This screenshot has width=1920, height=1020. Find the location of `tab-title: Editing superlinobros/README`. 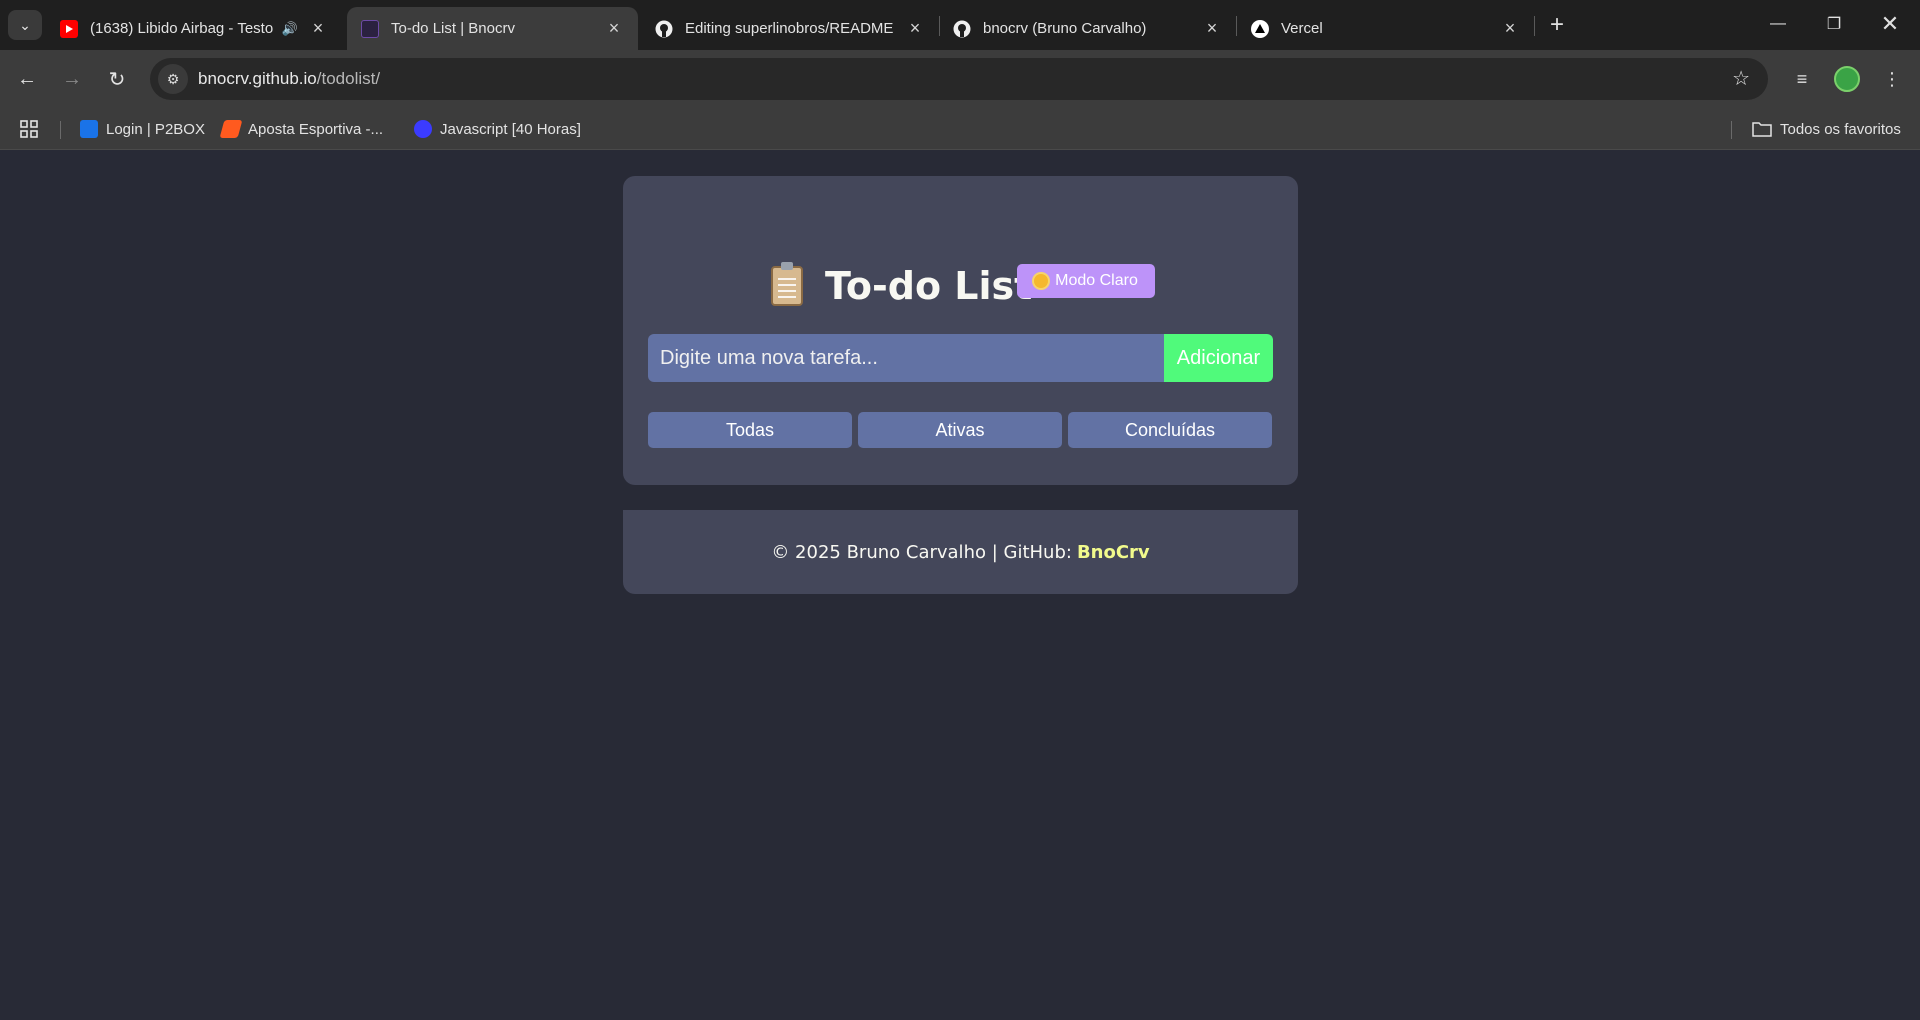

tab-title: Editing superlinobros/README is located at coordinates (789, 28).